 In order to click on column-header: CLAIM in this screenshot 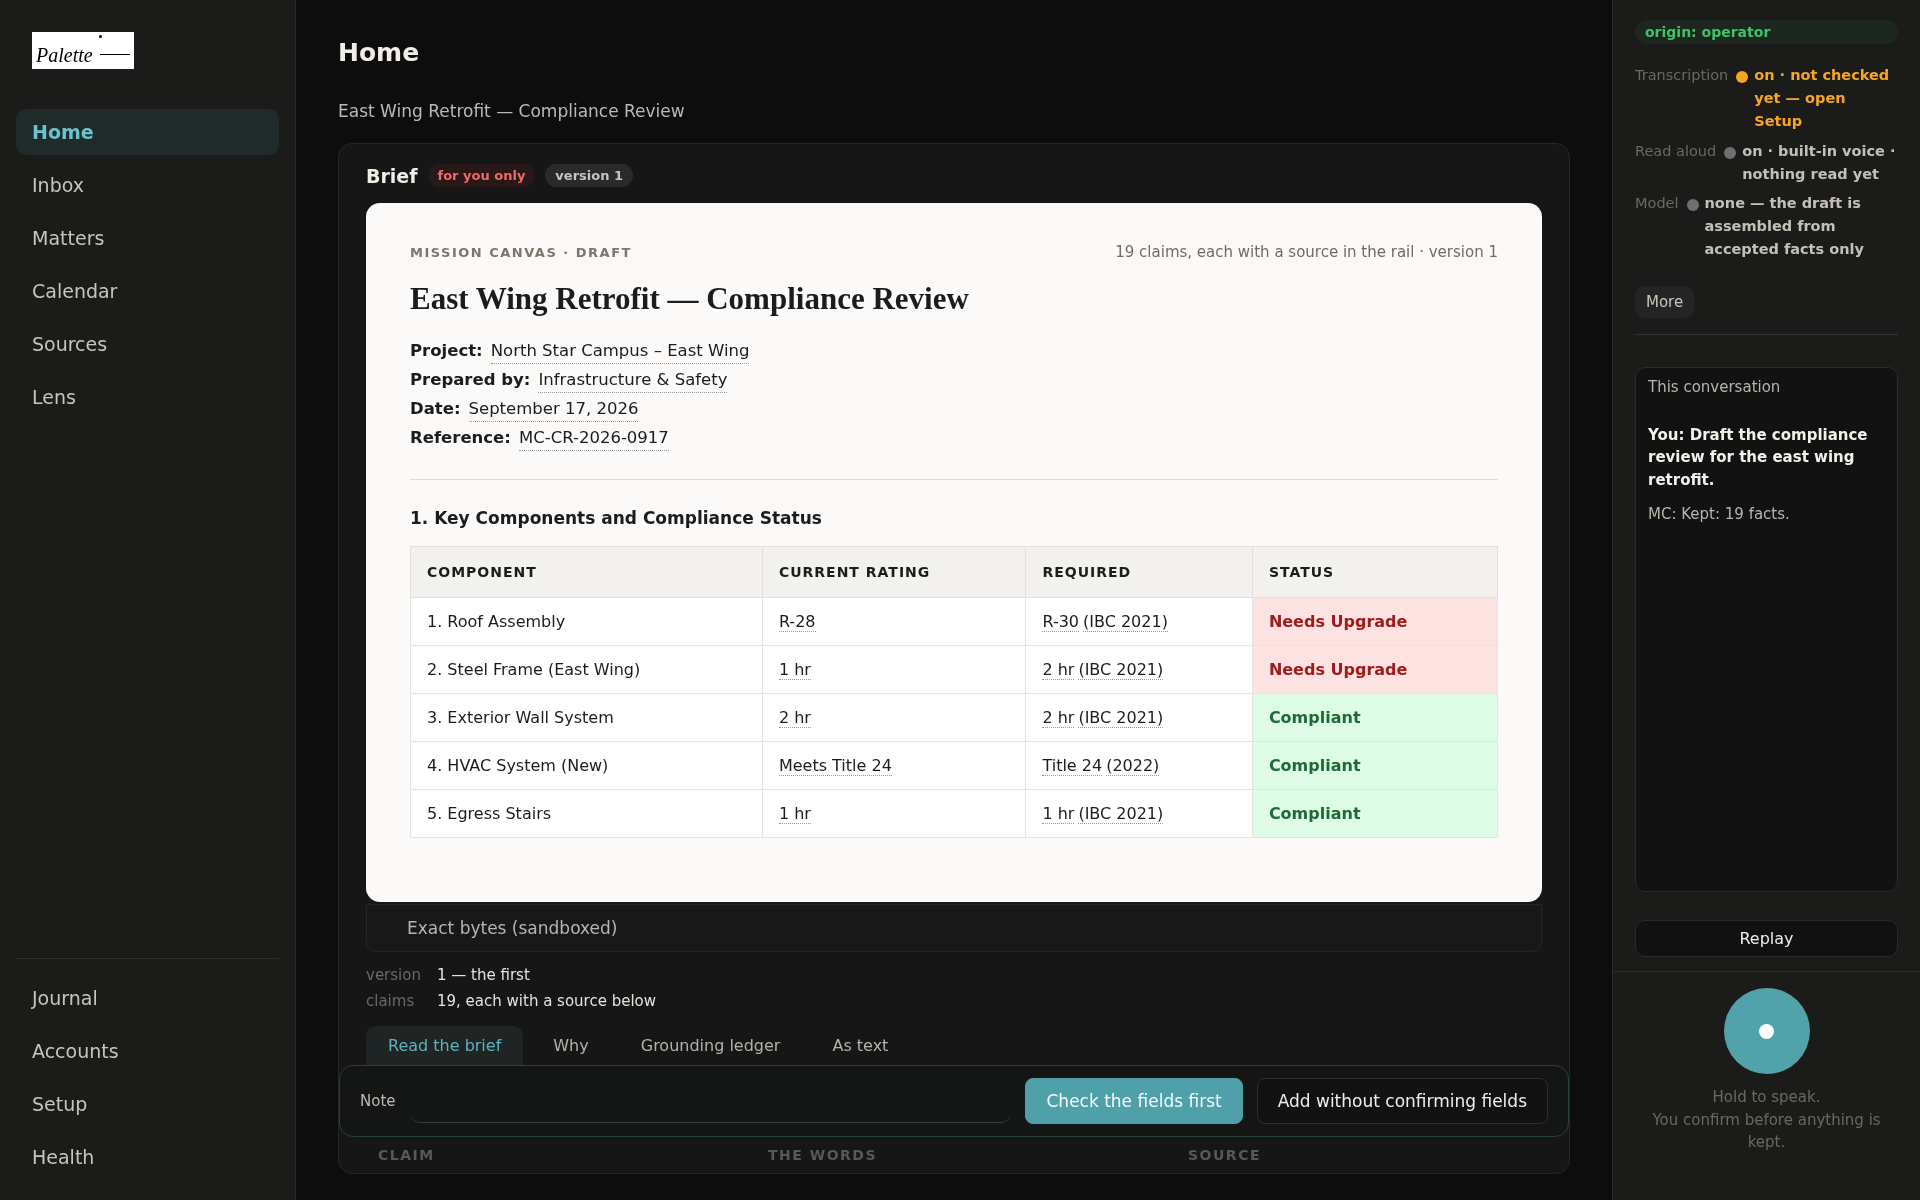, I will do `click(407, 1154)`.